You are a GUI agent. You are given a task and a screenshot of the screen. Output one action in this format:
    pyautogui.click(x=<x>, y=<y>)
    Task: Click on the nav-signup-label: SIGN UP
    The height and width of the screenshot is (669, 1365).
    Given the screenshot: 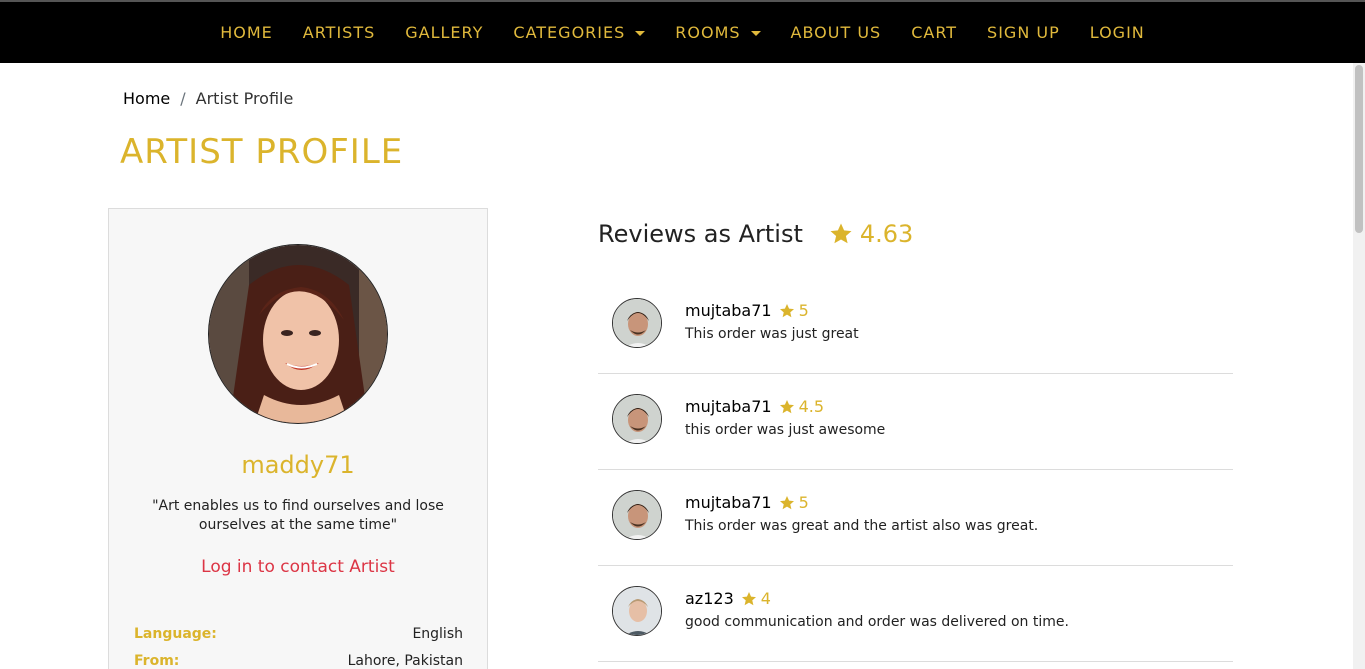 What is the action you would take?
    pyautogui.click(x=1023, y=32)
    